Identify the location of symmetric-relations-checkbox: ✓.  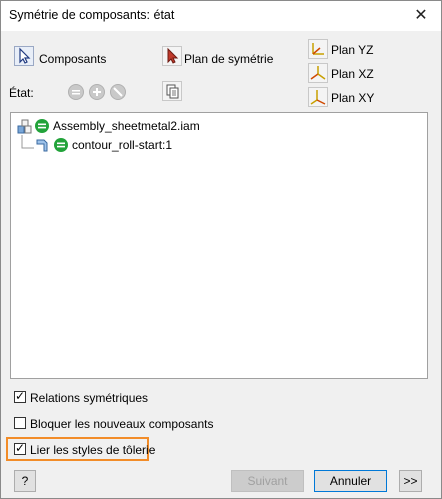
(20, 396).